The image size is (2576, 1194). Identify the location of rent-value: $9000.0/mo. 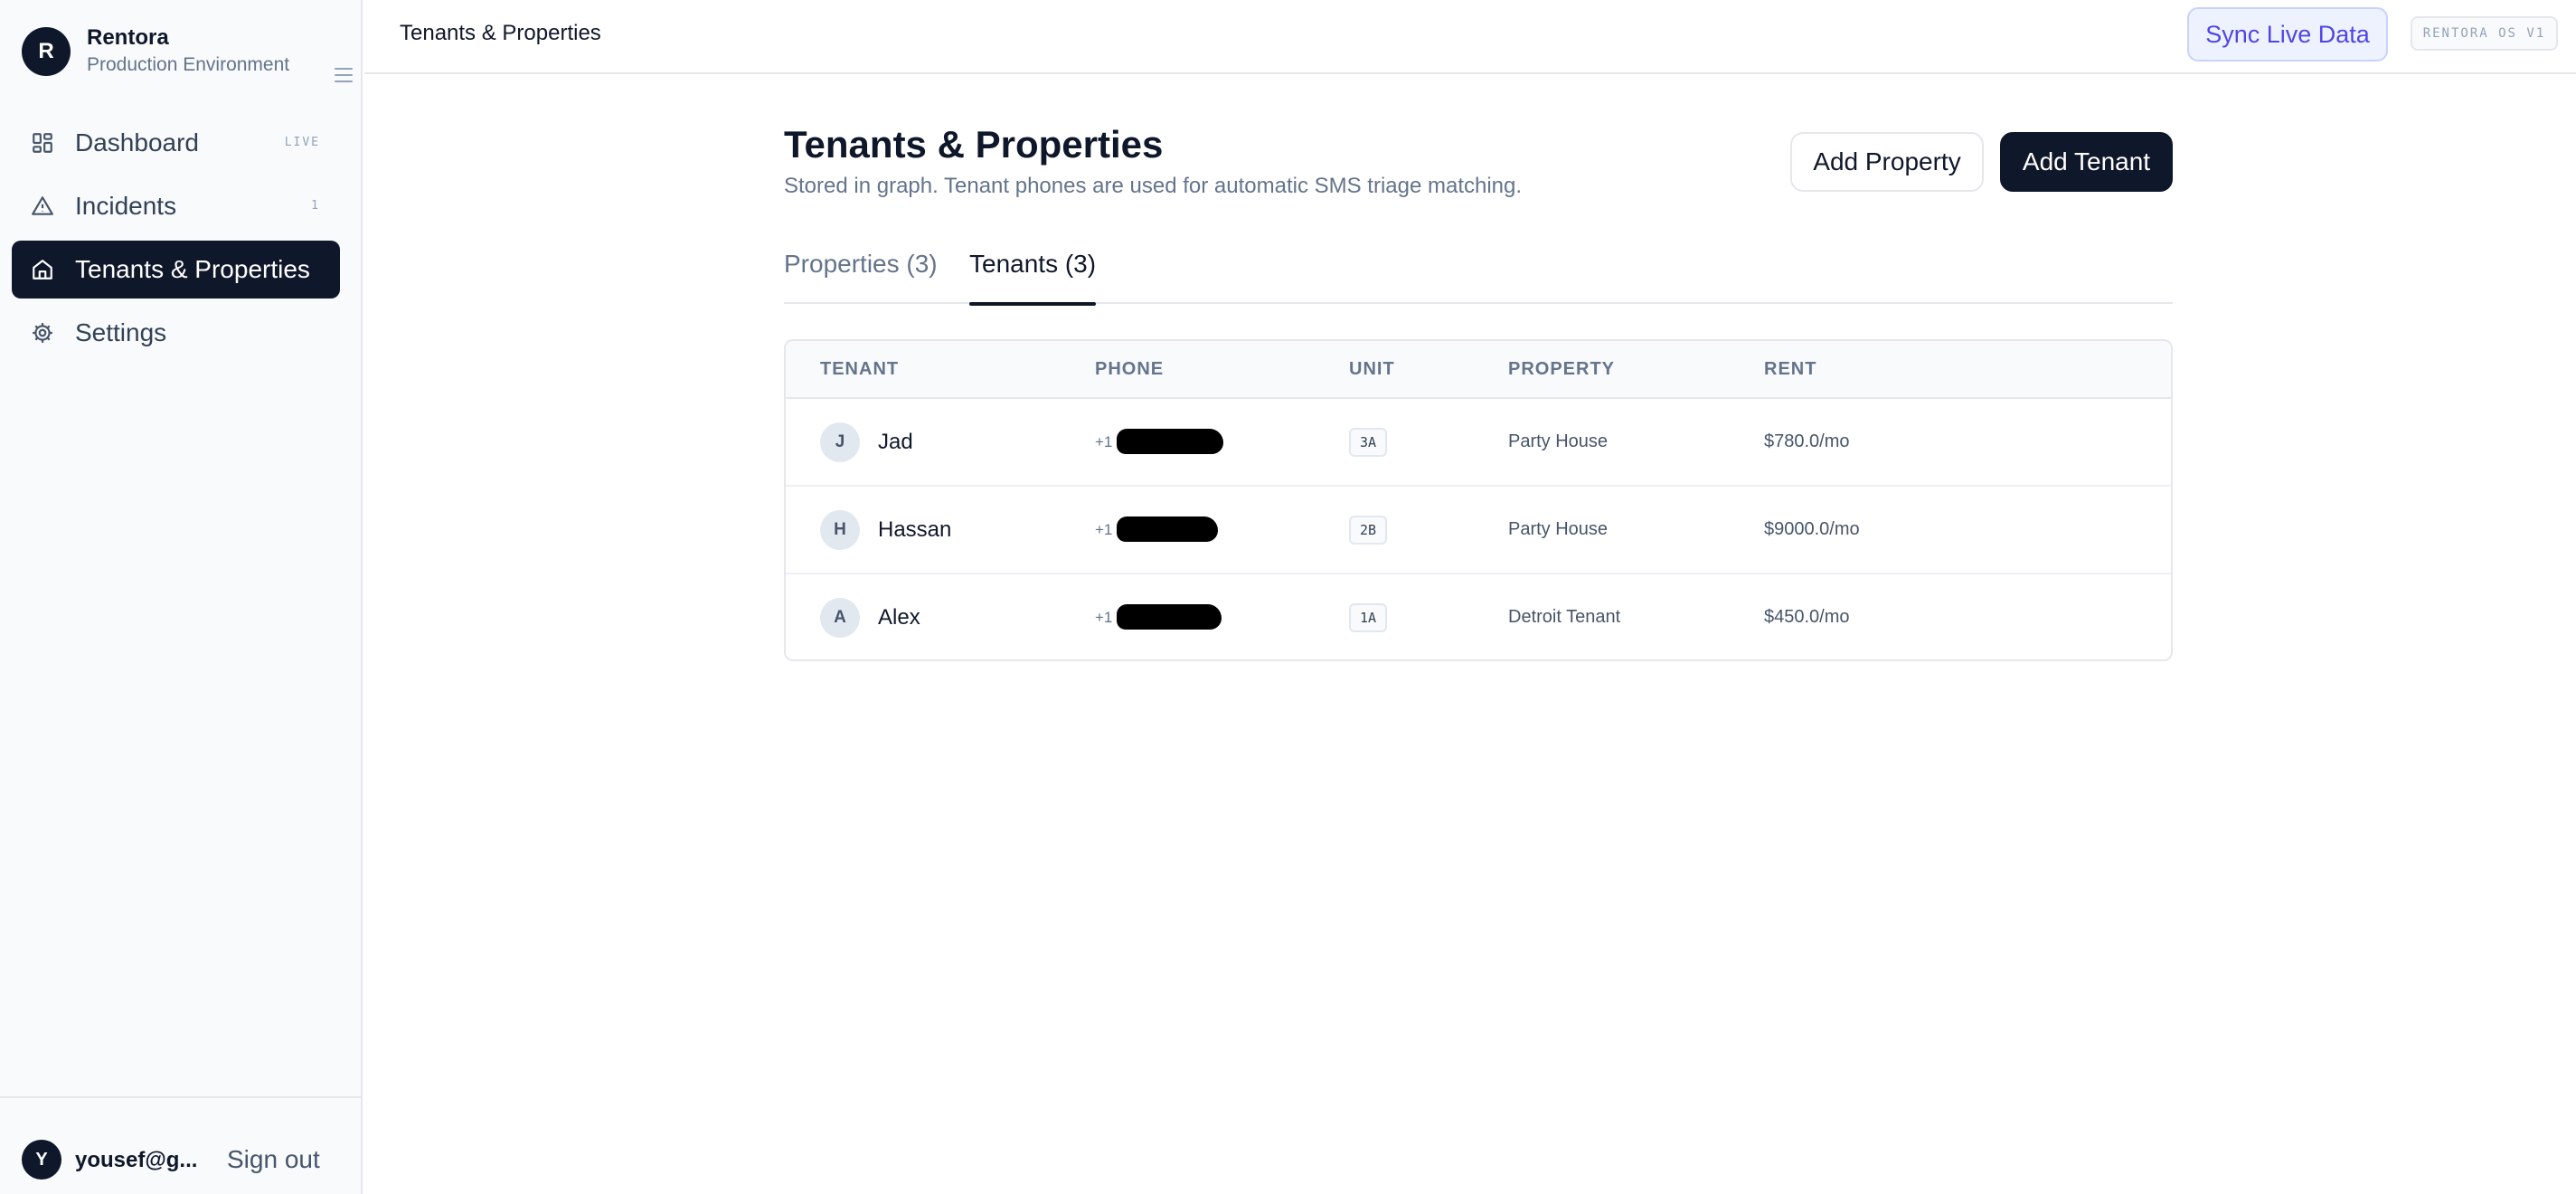
(1812, 529).